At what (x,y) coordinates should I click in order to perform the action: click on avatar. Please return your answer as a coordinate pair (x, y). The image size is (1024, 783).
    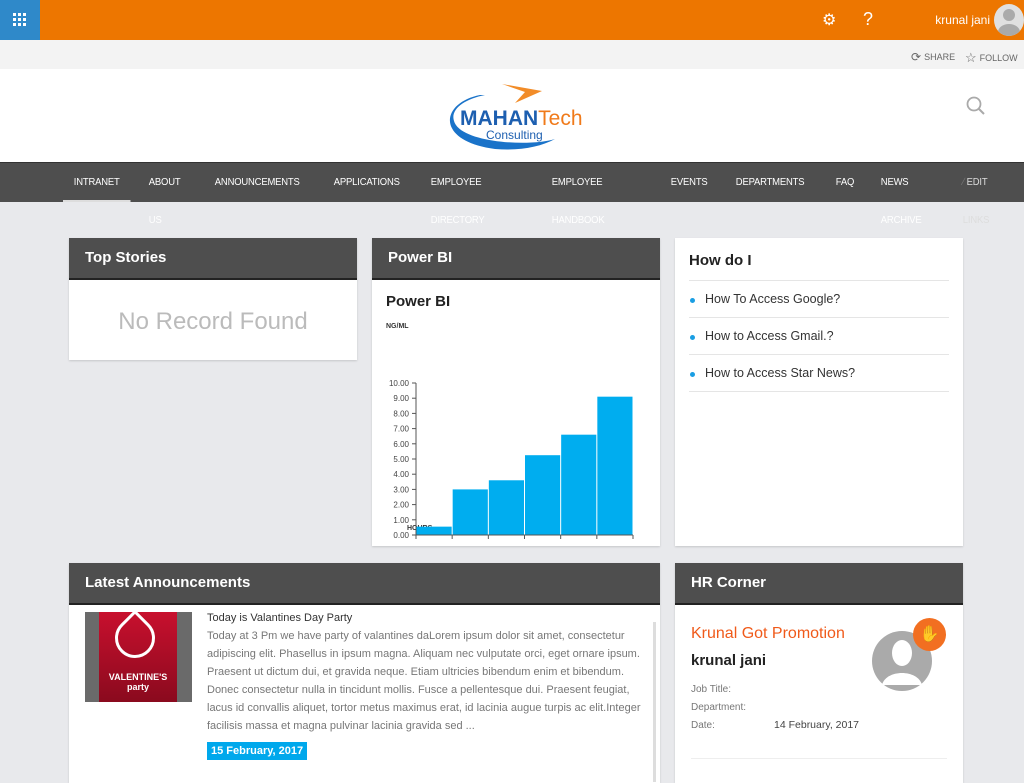
    Looking at the image, I should click on (1009, 20).